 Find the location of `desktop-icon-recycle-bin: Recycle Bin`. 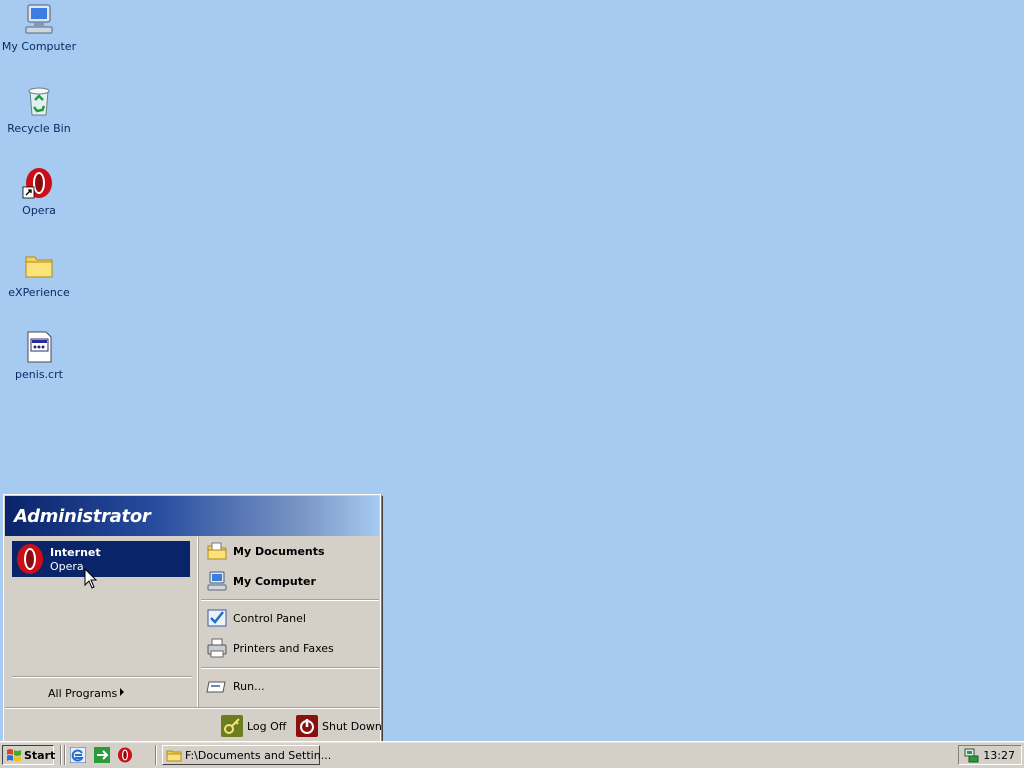

desktop-icon-recycle-bin: Recycle Bin is located at coordinates (39, 109).